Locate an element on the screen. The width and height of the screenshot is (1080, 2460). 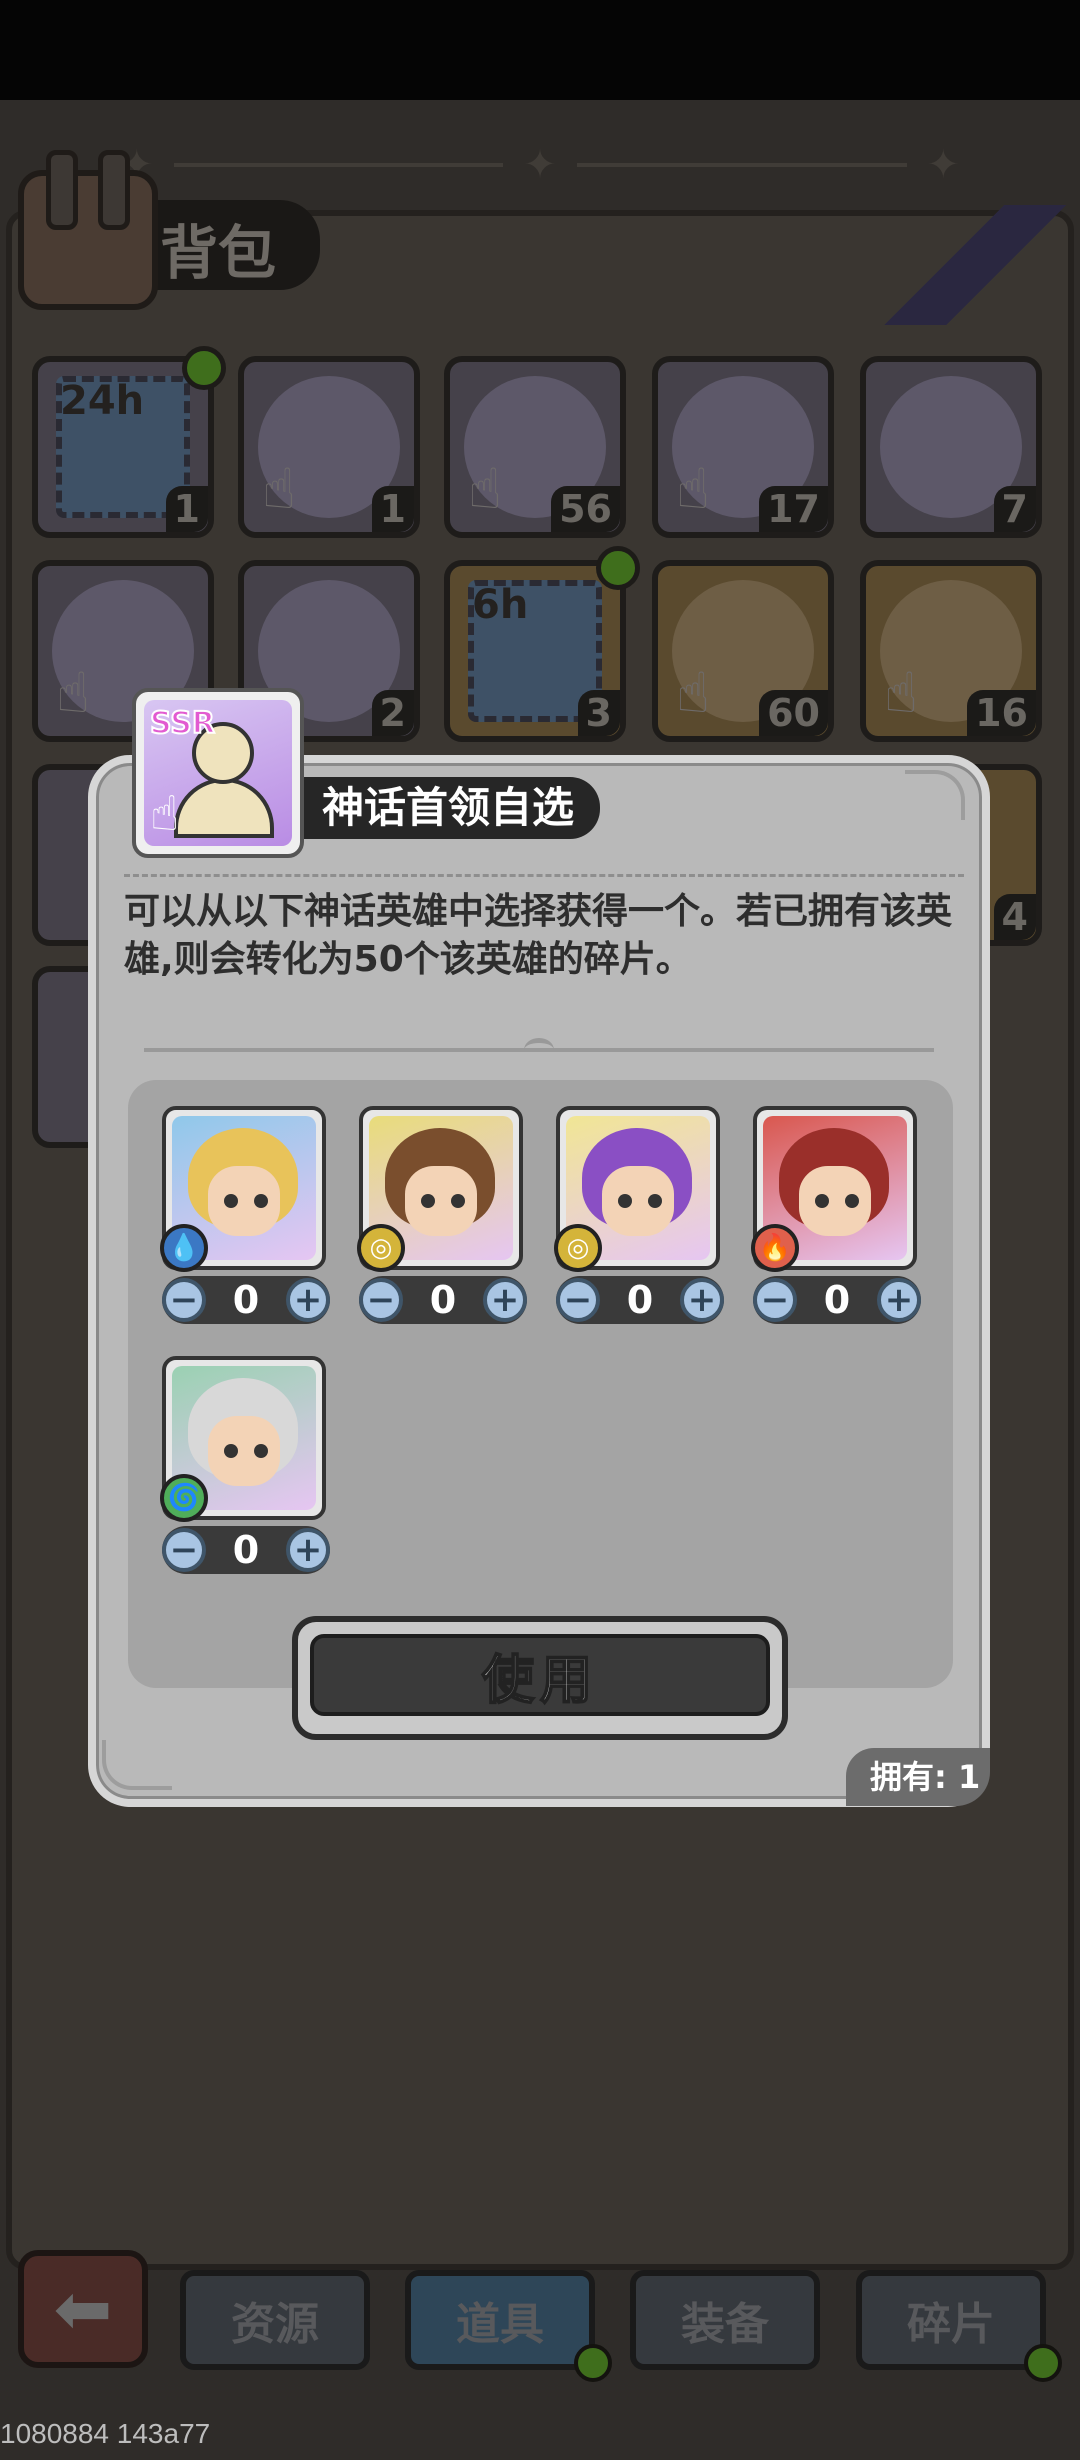
hero-slot: 🔥 − 0 + is located at coordinates (837, 1215).